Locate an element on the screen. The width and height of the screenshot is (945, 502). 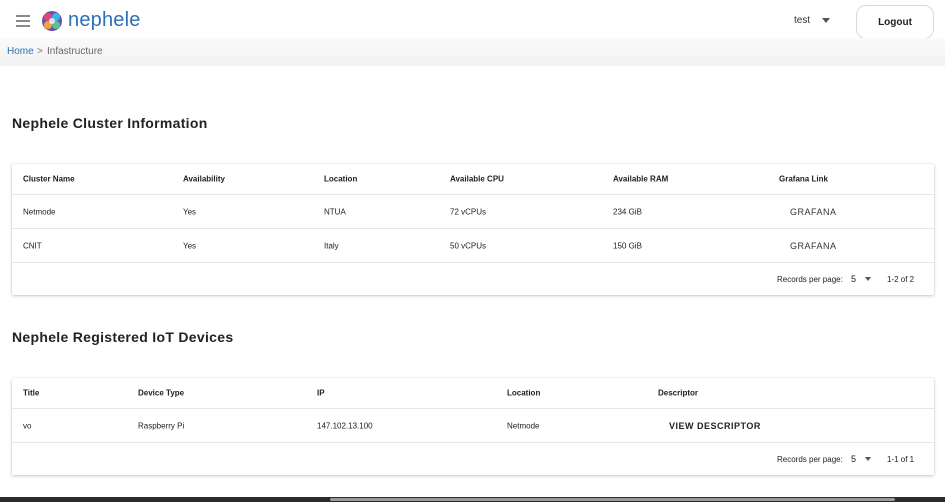
horizontal-scrollbar is located at coordinates (472, 499).